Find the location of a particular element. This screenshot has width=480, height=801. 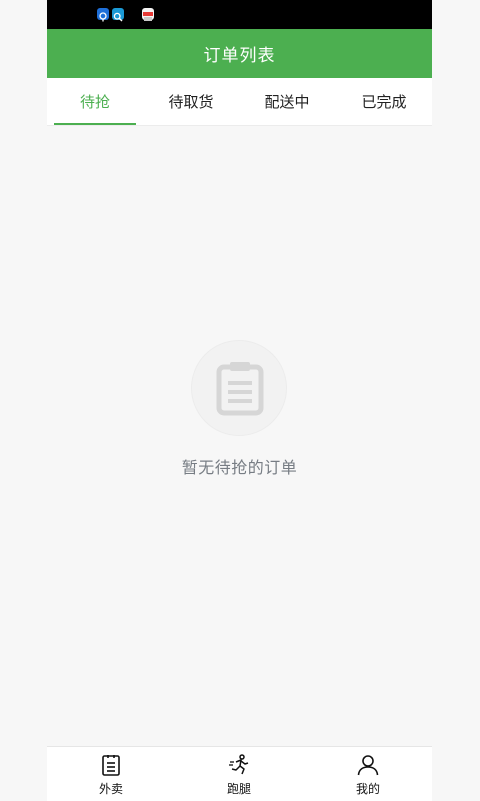

clipboard-icon is located at coordinates (240, 389).